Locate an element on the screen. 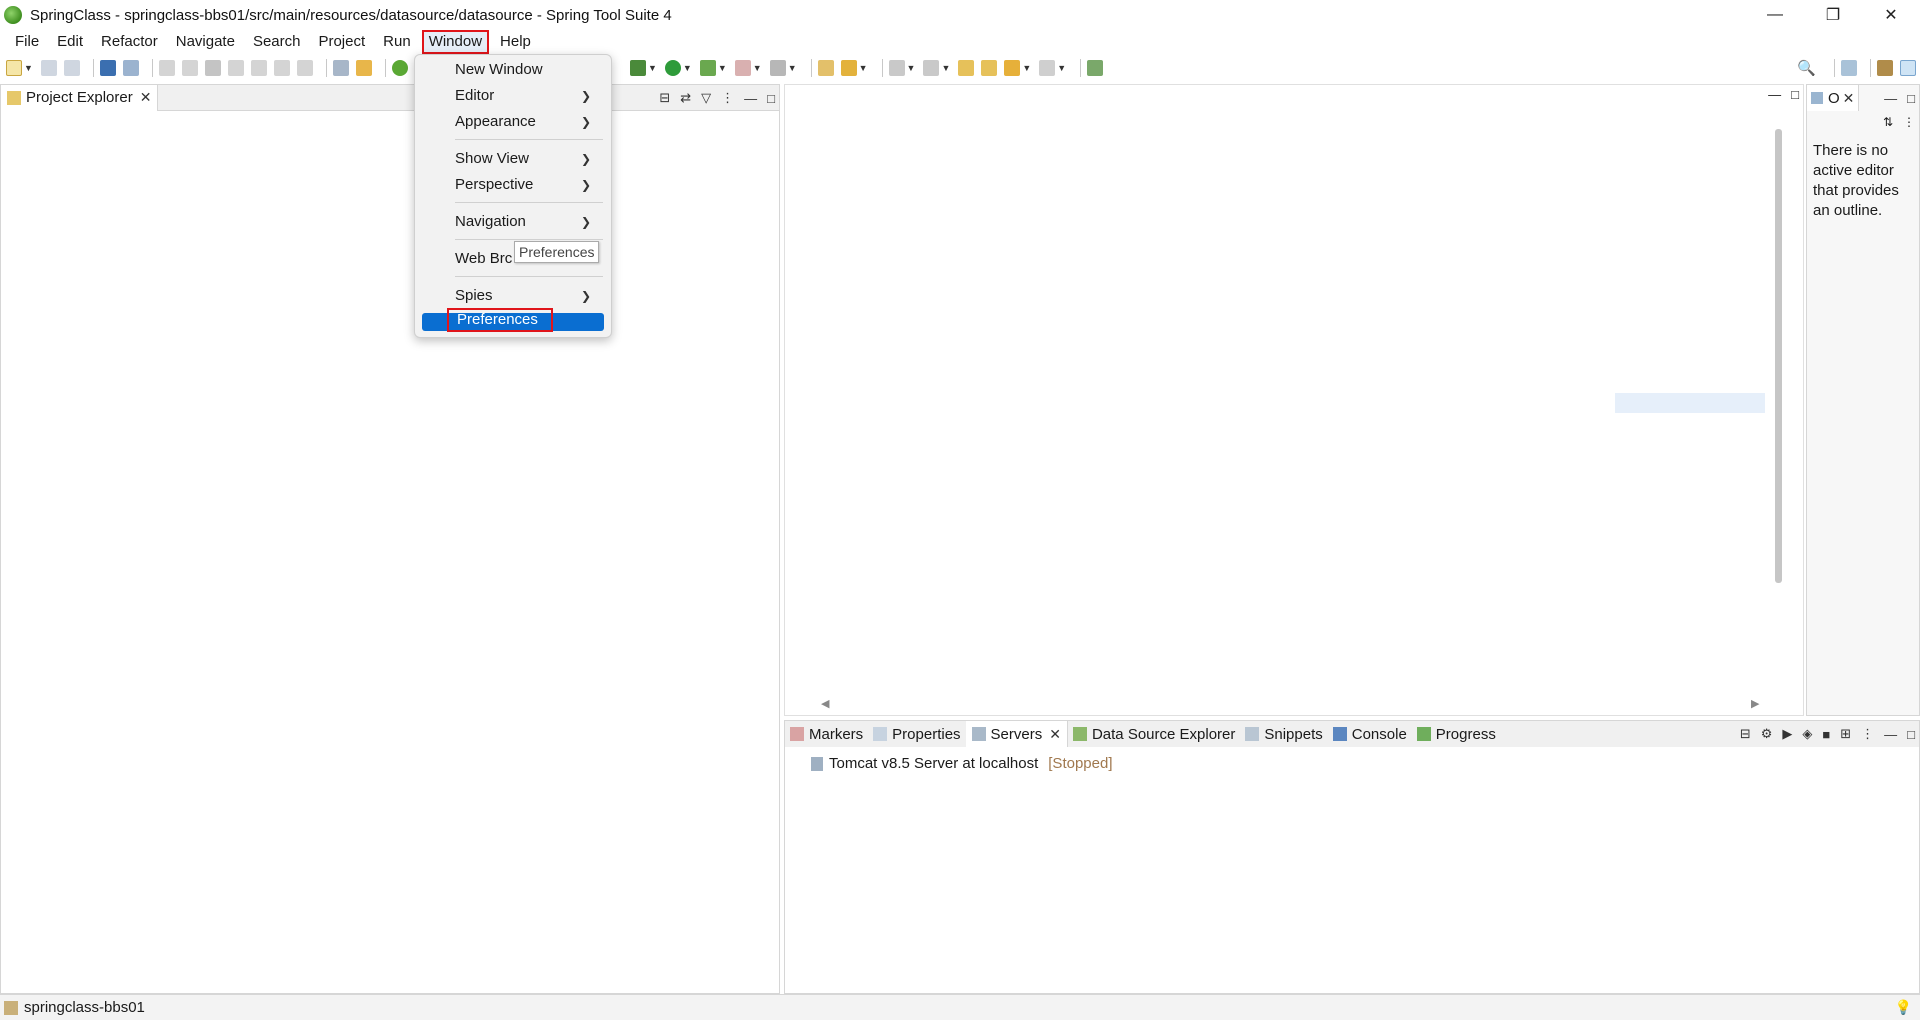 The width and height of the screenshot is (1920, 1020). close-tab-icon: ✕ is located at coordinates (146, 97).